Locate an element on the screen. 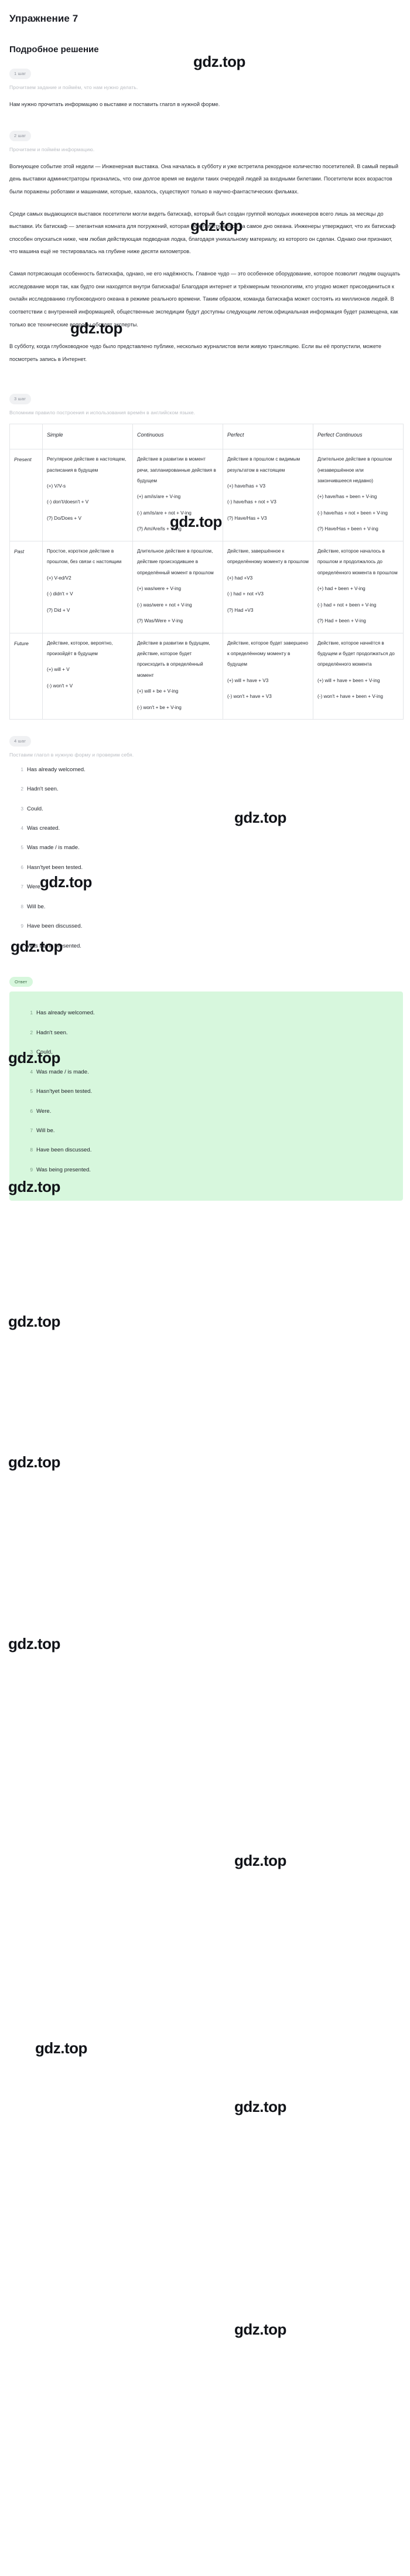 The image size is (410, 2576). th-simple: Simple is located at coordinates (87, 436).